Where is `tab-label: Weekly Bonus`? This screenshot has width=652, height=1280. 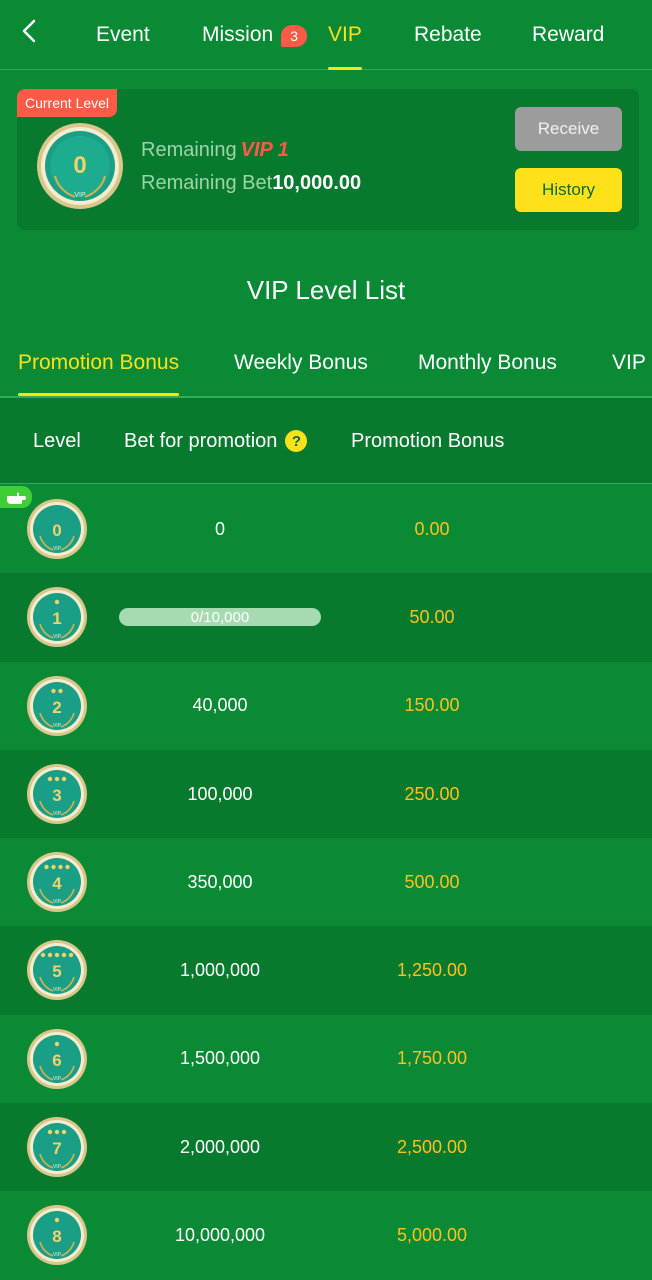 tab-label: Weekly Bonus is located at coordinates (301, 362).